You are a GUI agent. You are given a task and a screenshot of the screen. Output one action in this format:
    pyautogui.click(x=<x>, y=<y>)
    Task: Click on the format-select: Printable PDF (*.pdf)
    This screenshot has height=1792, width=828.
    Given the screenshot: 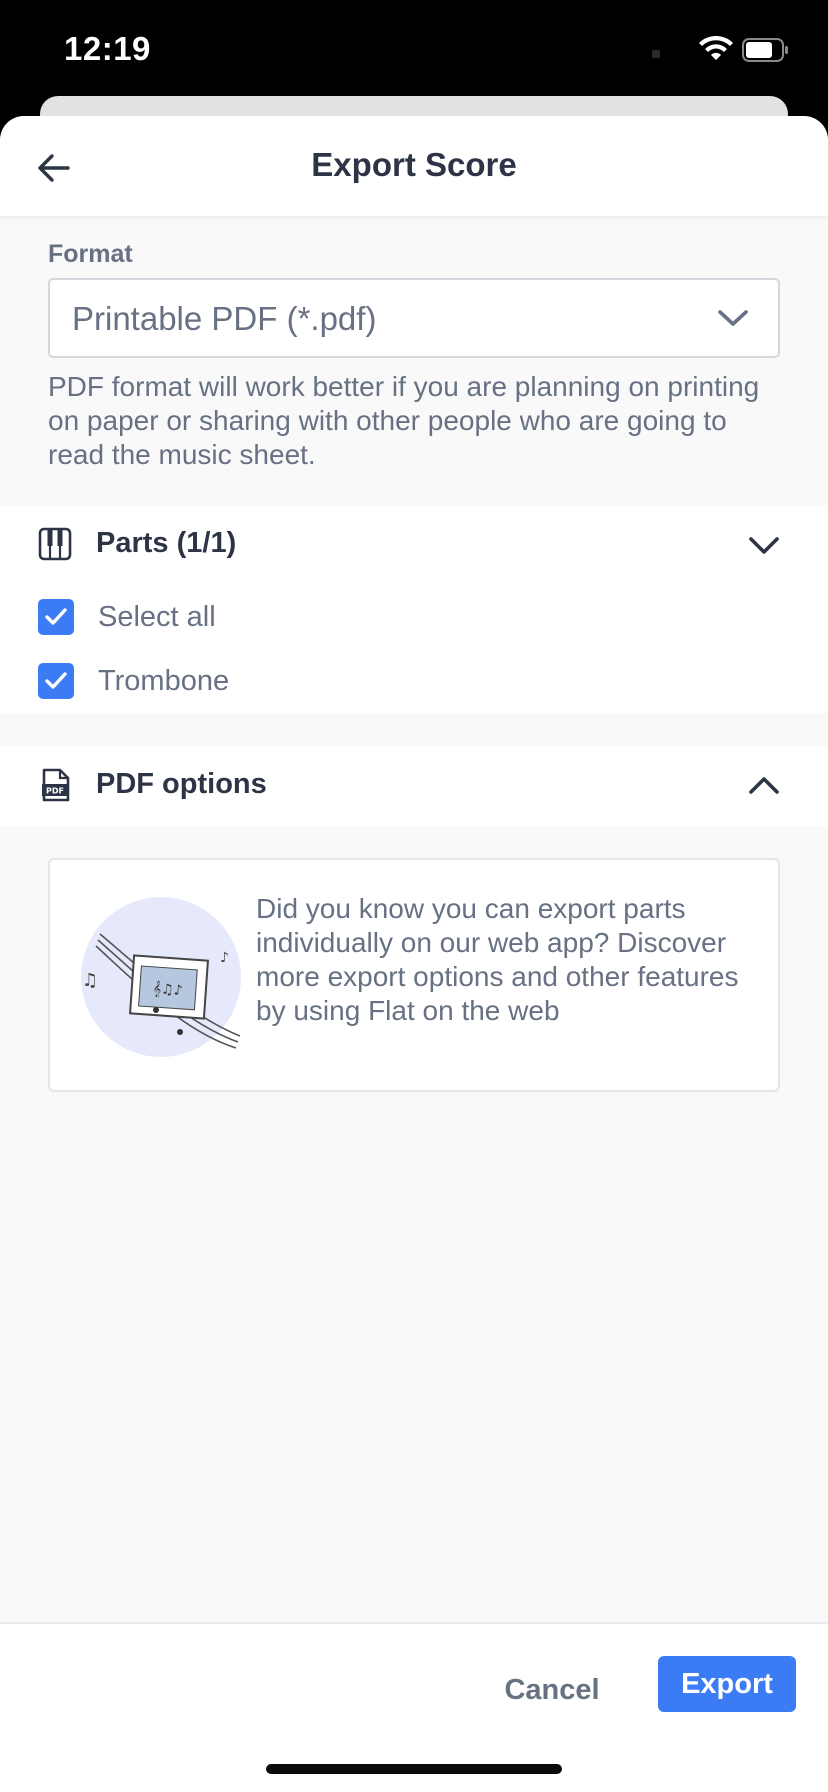 What is the action you would take?
    pyautogui.click(x=414, y=318)
    